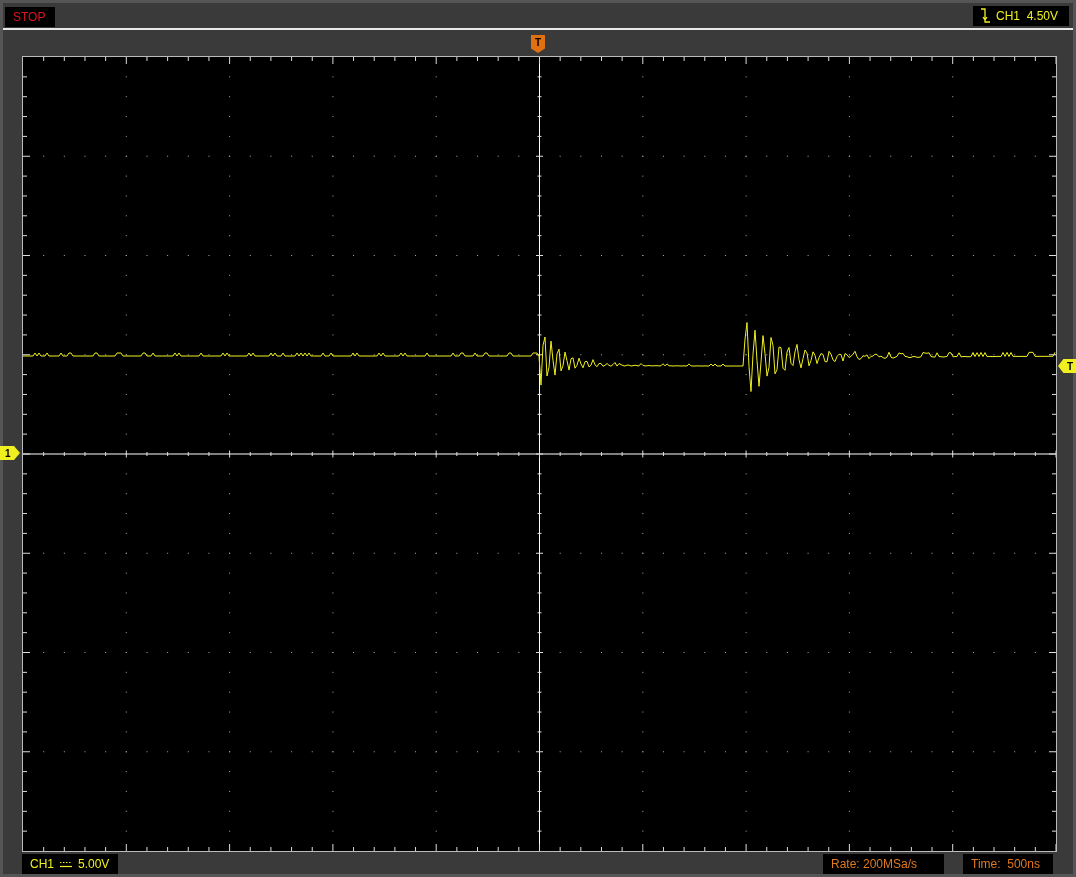 Image resolution: width=1076 pixels, height=877 pixels. What do you see at coordinates (42, 864) in the screenshot?
I see `channel-name: CH1` at bounding box center [42, 864].